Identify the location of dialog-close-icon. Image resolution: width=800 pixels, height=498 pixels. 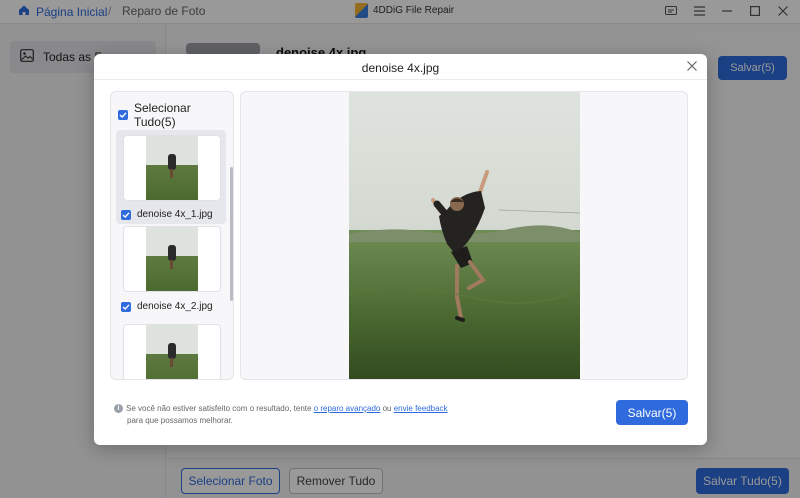
(692, 66).